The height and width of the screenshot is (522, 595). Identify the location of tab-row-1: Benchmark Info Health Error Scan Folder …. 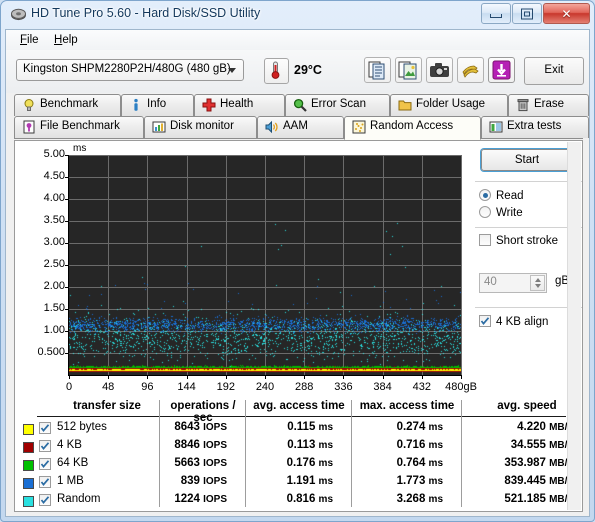
(301, 105).